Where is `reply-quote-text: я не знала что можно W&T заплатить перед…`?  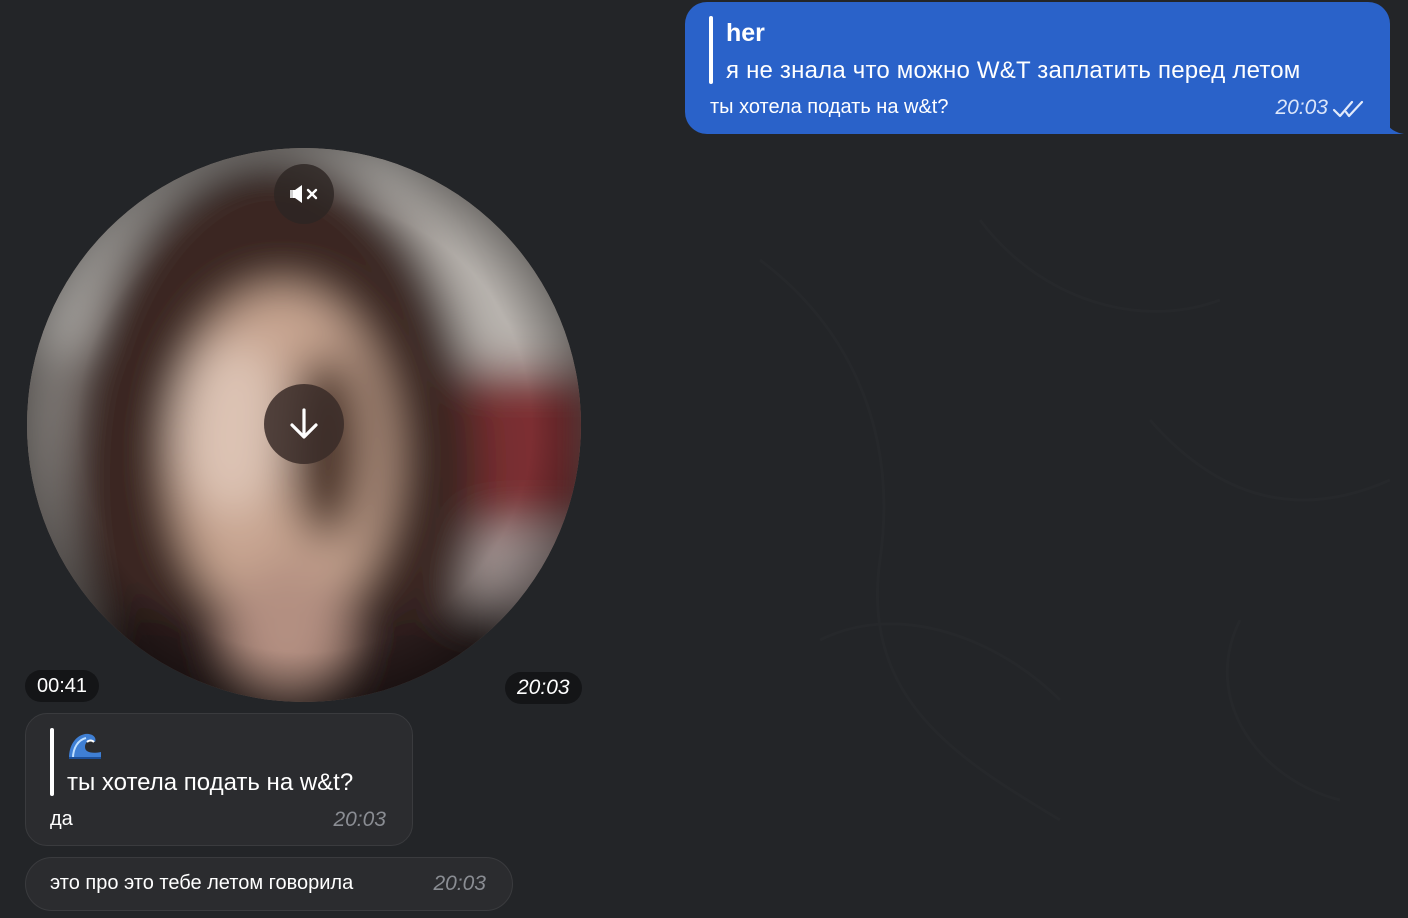
reply-quote-text: я не знала что можно W&T заплатить перед… is located at coordinates (1013, 70).